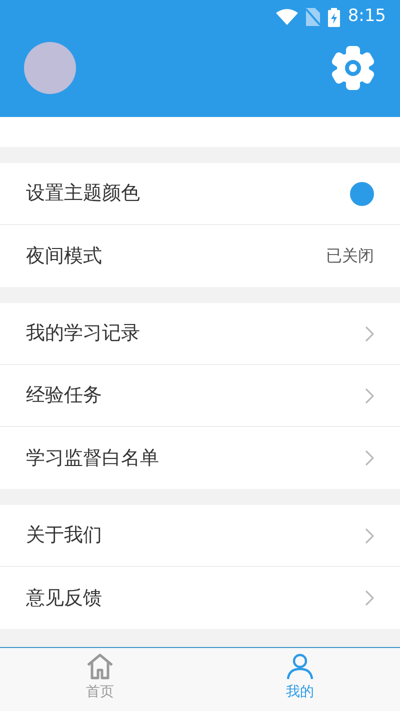  I want to click on person-icon, so click(300, 667).